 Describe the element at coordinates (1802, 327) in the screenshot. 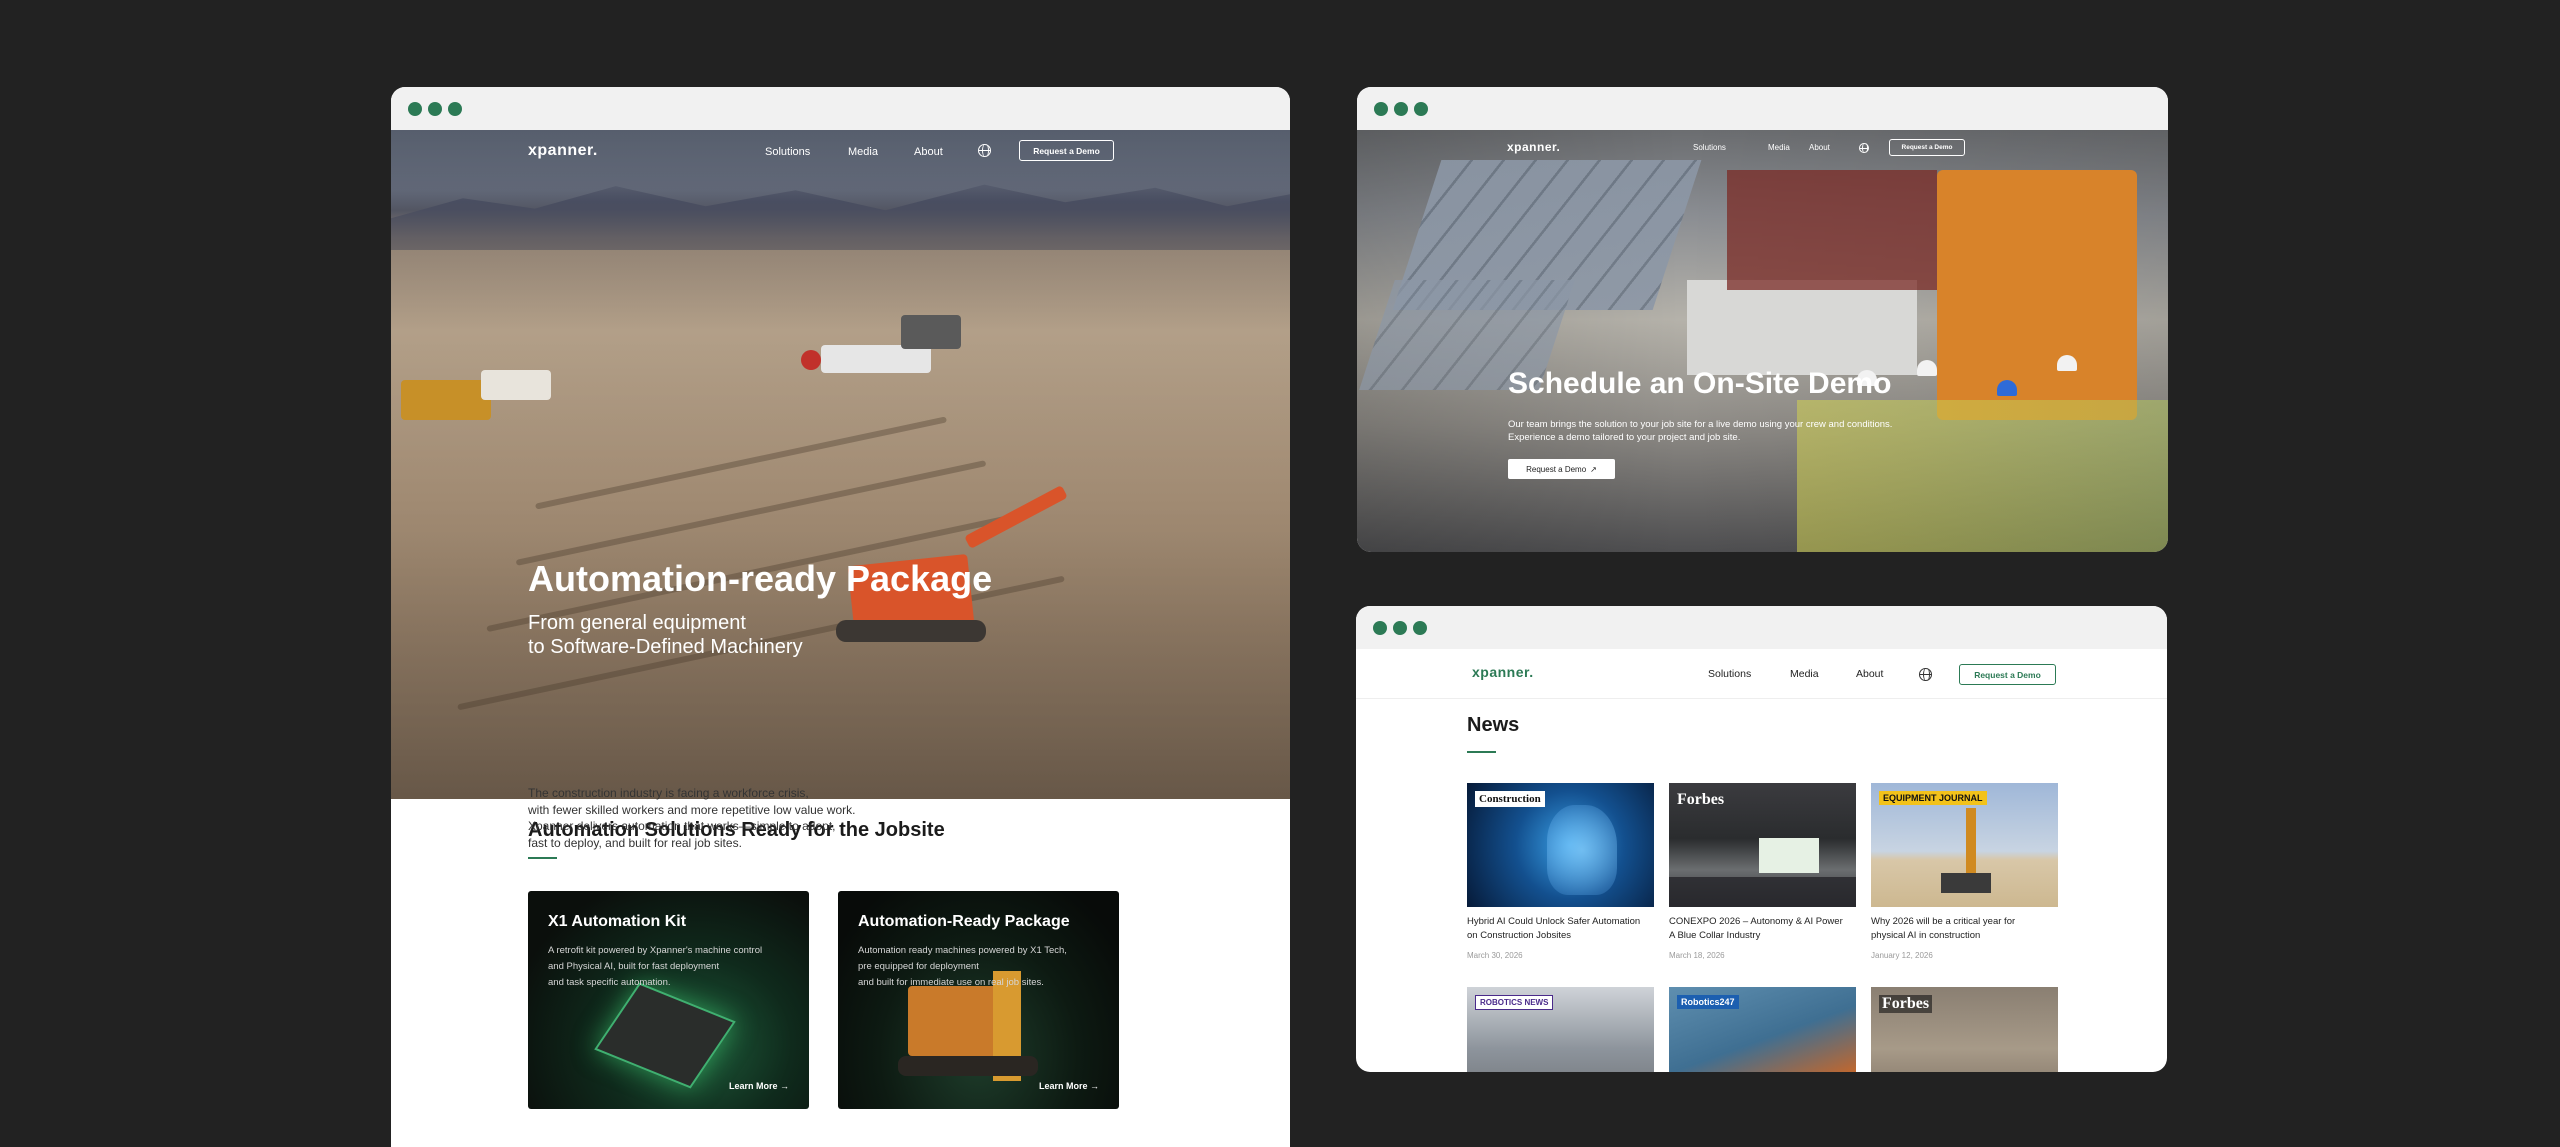

I see `machine-base` at that location.